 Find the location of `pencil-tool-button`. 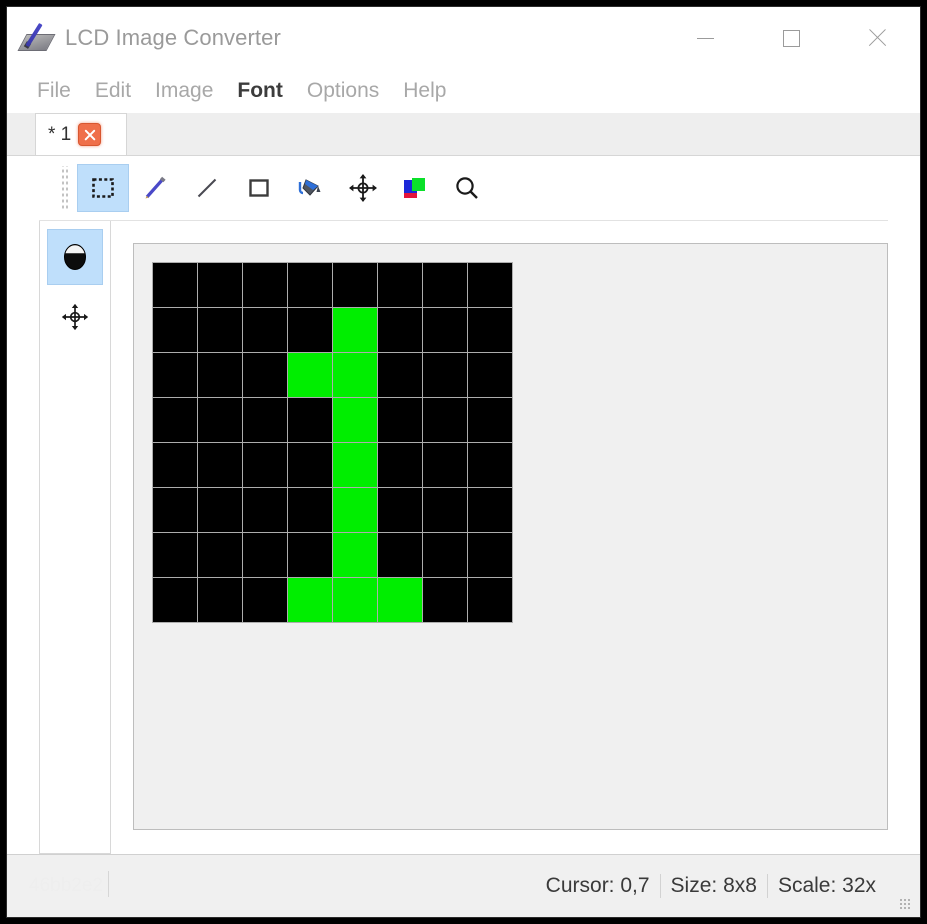

pencil-tool-button is located at coordinates (155, 188).